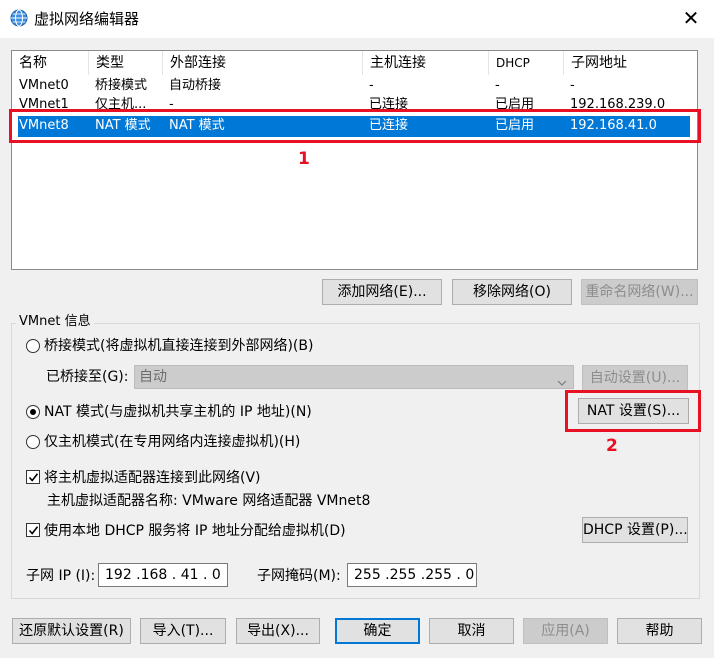  Describe the element at coordinates (33, 412) in the screenshot. I see `nat-mode-radio` at that location.